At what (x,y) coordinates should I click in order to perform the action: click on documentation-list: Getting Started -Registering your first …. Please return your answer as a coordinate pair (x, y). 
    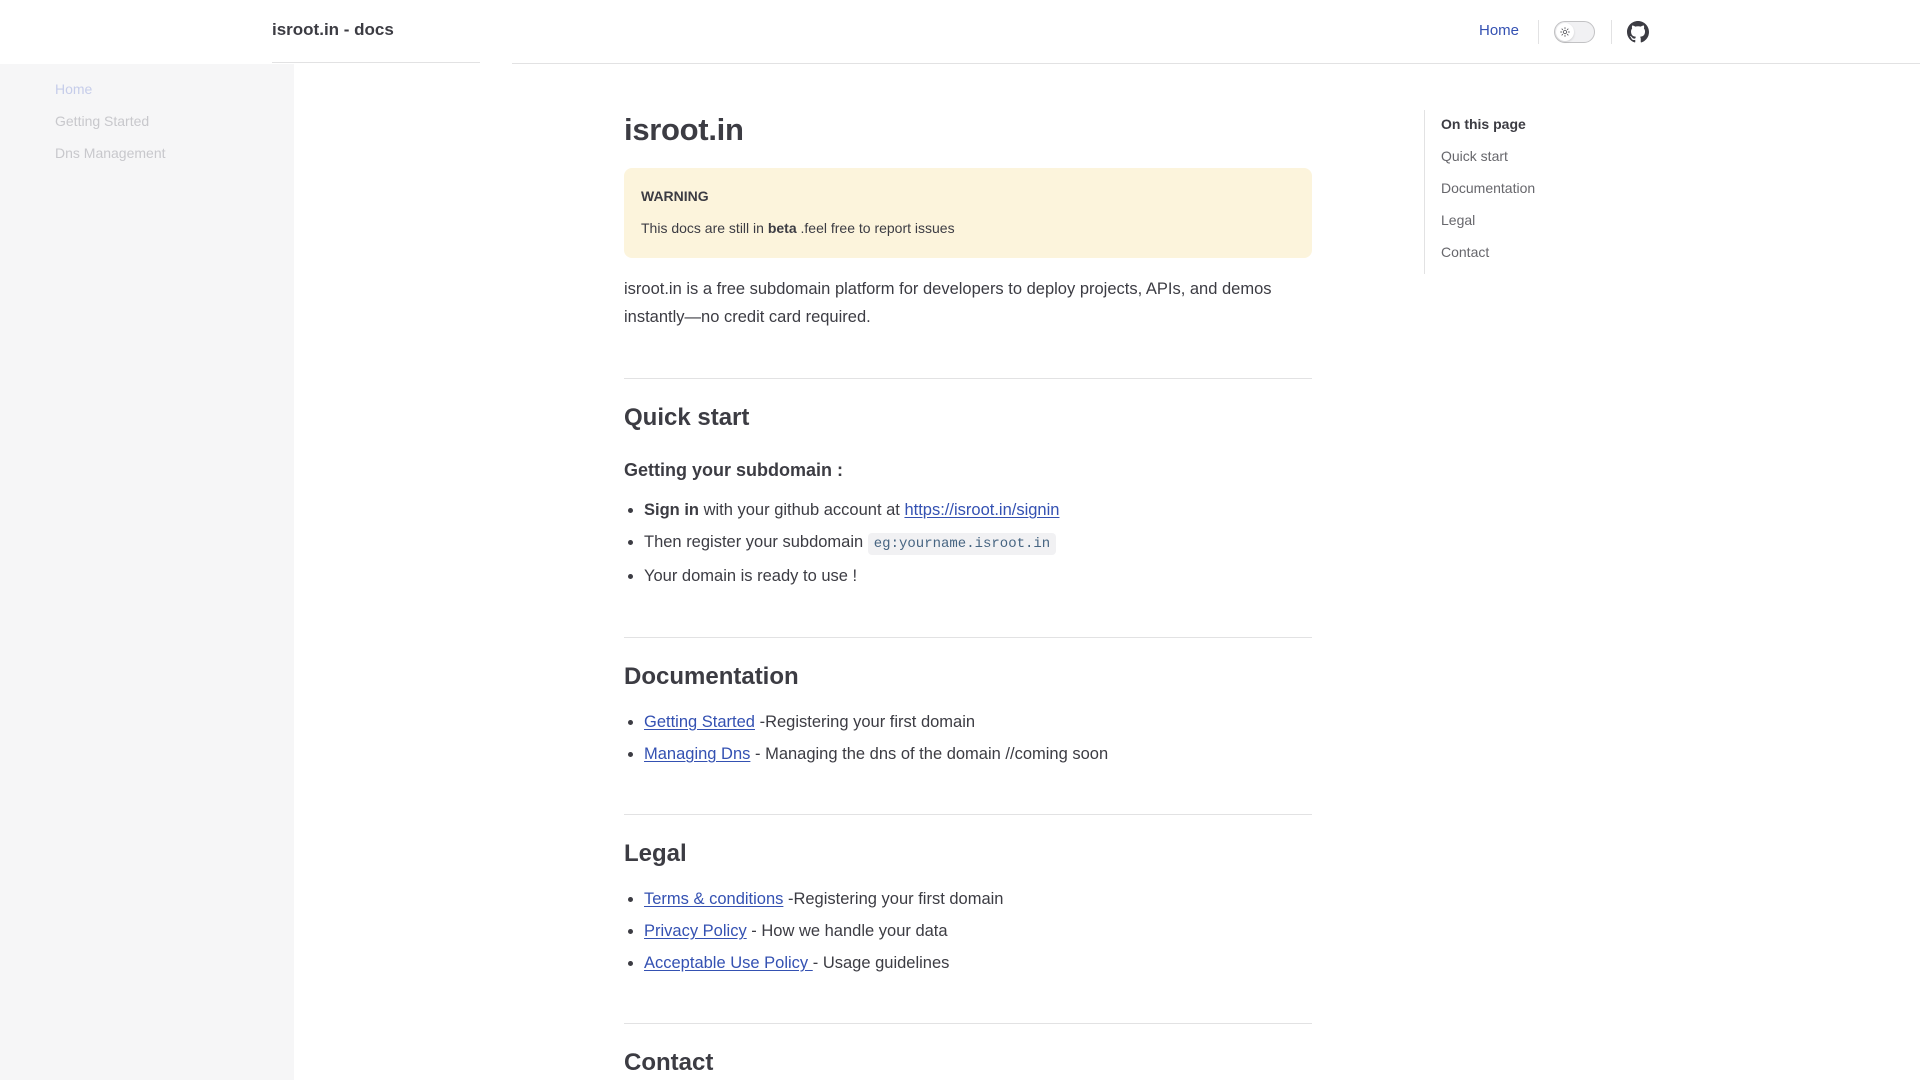
    Looking at the image, I should click on (876, 740).